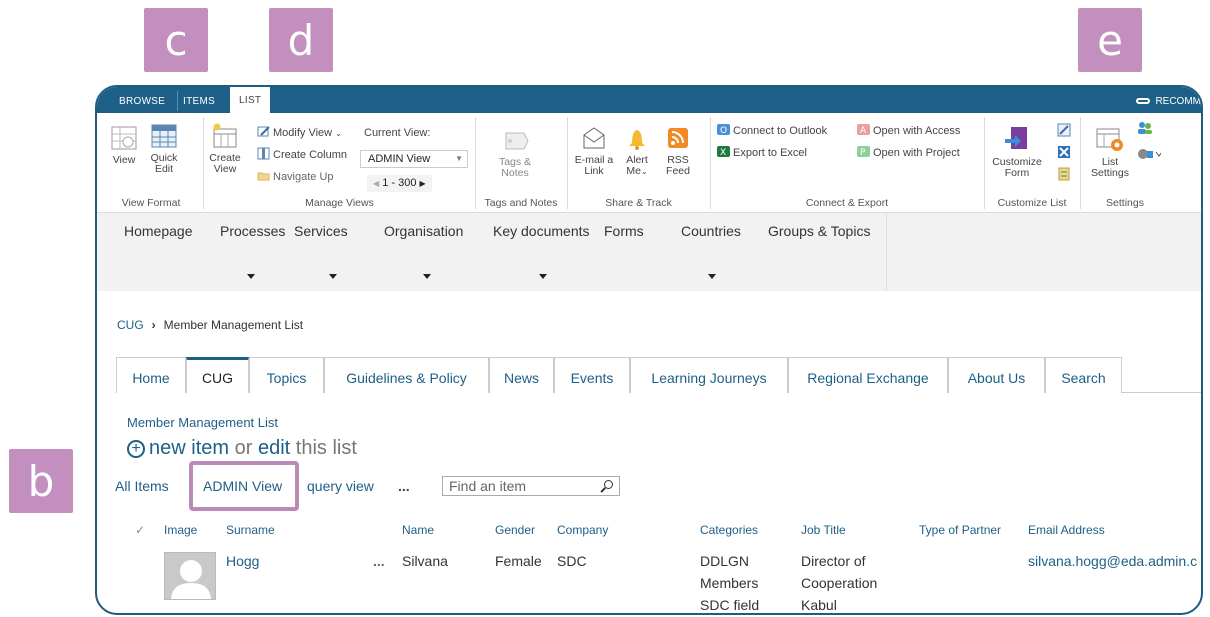 This screenshot has width=1210, height=617. Describe the element at coordinates (709, 375) in the screenshot. I see `tab-learning-journeys: Learning Journeys` at that location.